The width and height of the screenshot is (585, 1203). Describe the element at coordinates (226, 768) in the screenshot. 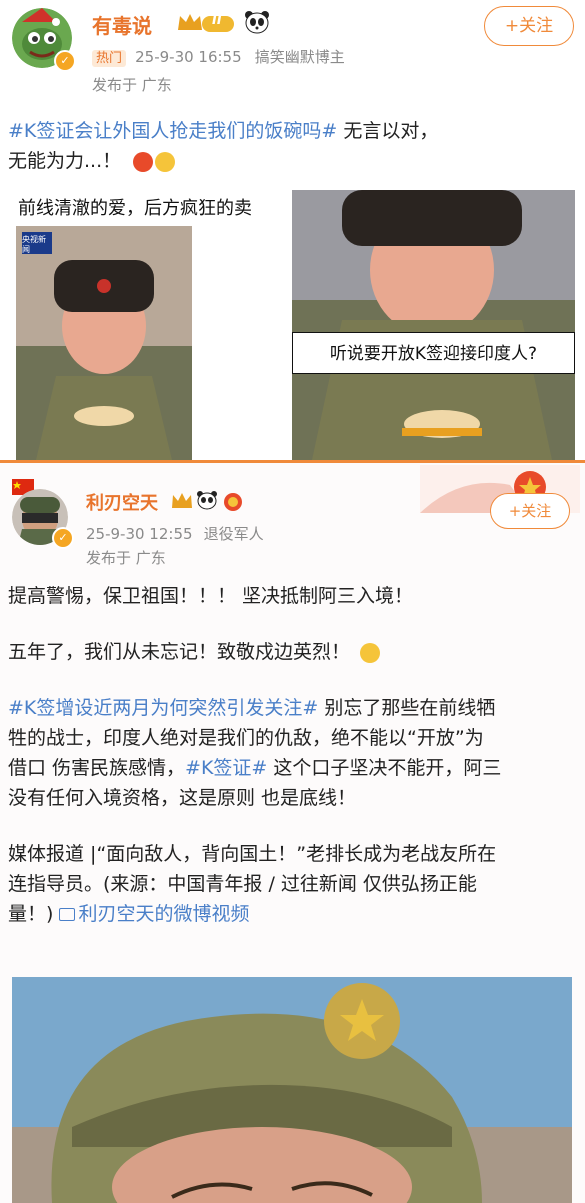

I see `hashtag-link-2: #K签证#` at that location.